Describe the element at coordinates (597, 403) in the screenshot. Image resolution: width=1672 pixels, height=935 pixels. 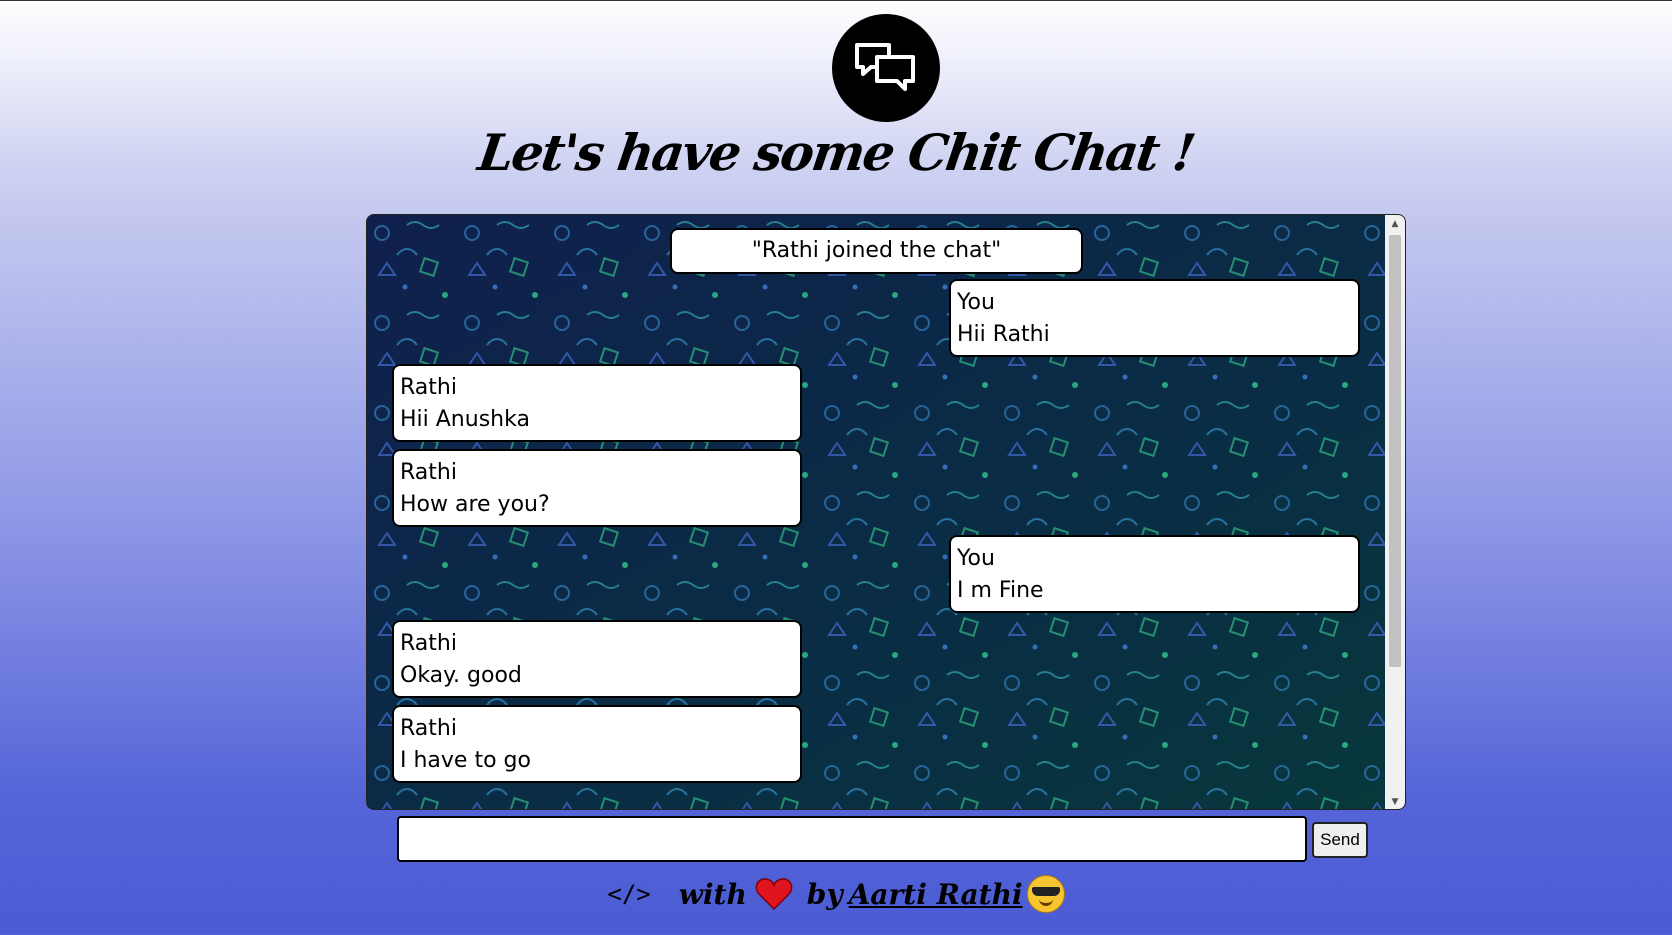
I see `message-bubble-incoming: Rathi Hii Anushka` at that location.